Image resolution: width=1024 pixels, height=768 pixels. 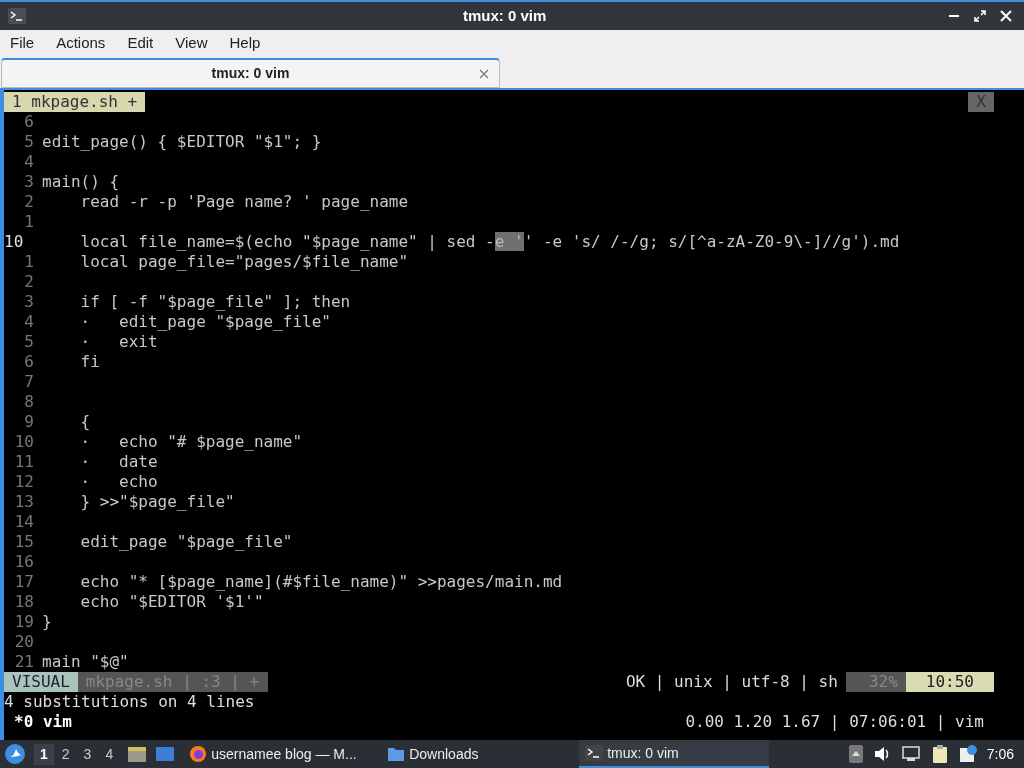 I want to click on task-button: tmux: 0 vim, so click(x=674, y=754).